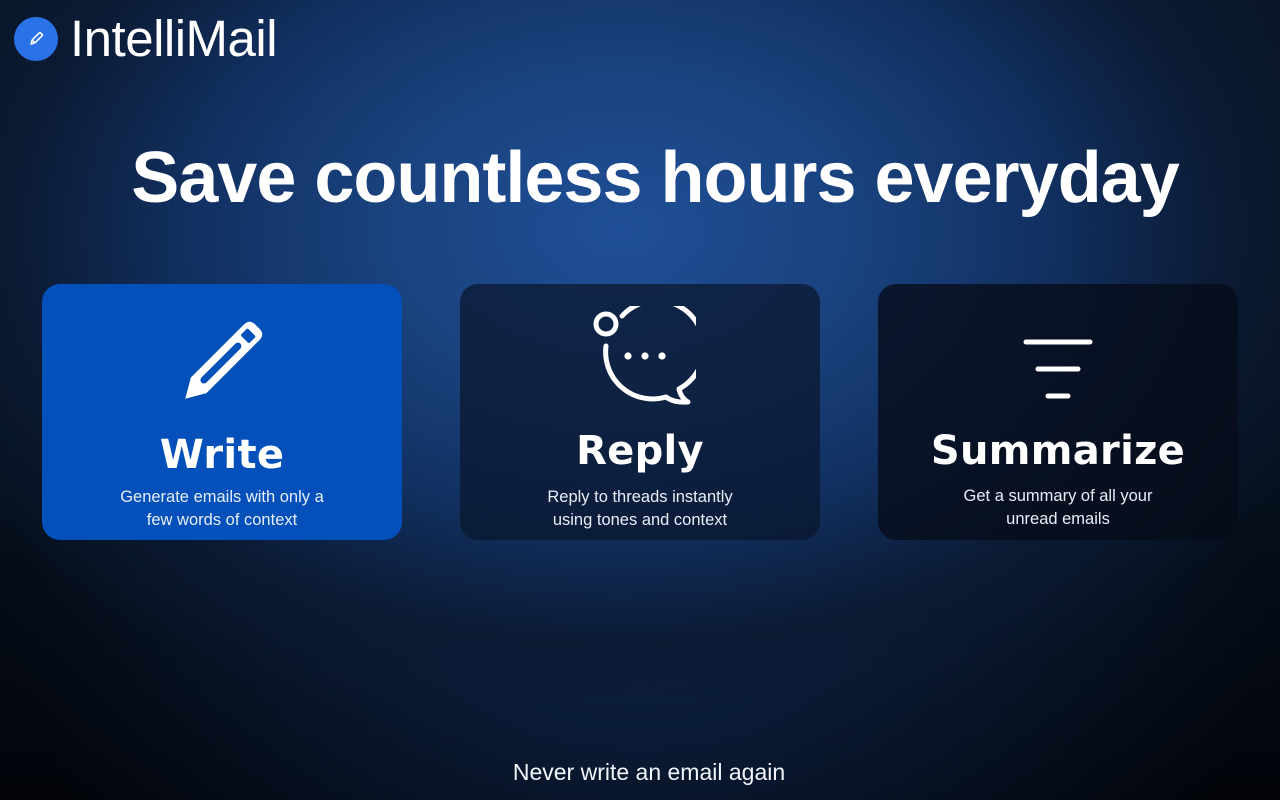 The image size is (1280, 800). Describe the element at coordinates (1058, 371) in the screenshot. I see `filter-lines-icon` at that location.